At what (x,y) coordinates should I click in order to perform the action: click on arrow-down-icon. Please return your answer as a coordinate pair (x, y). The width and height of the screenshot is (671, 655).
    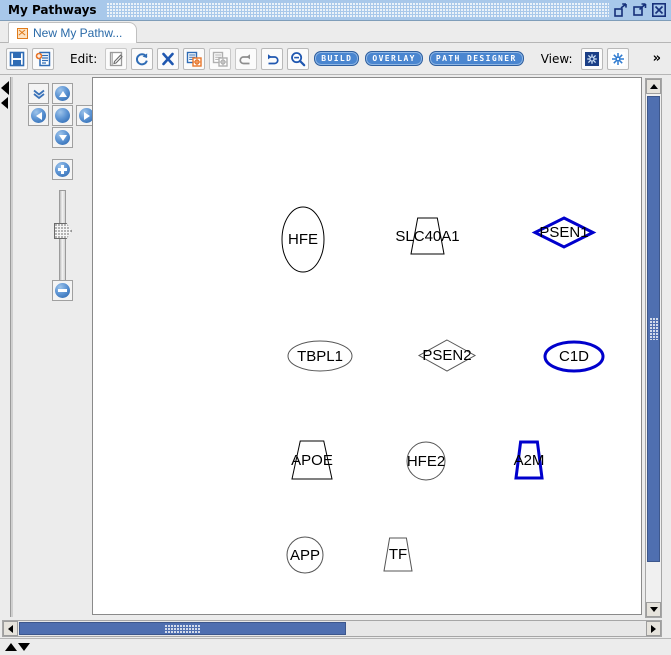
    Looking at the image, I should click on (62, 137).